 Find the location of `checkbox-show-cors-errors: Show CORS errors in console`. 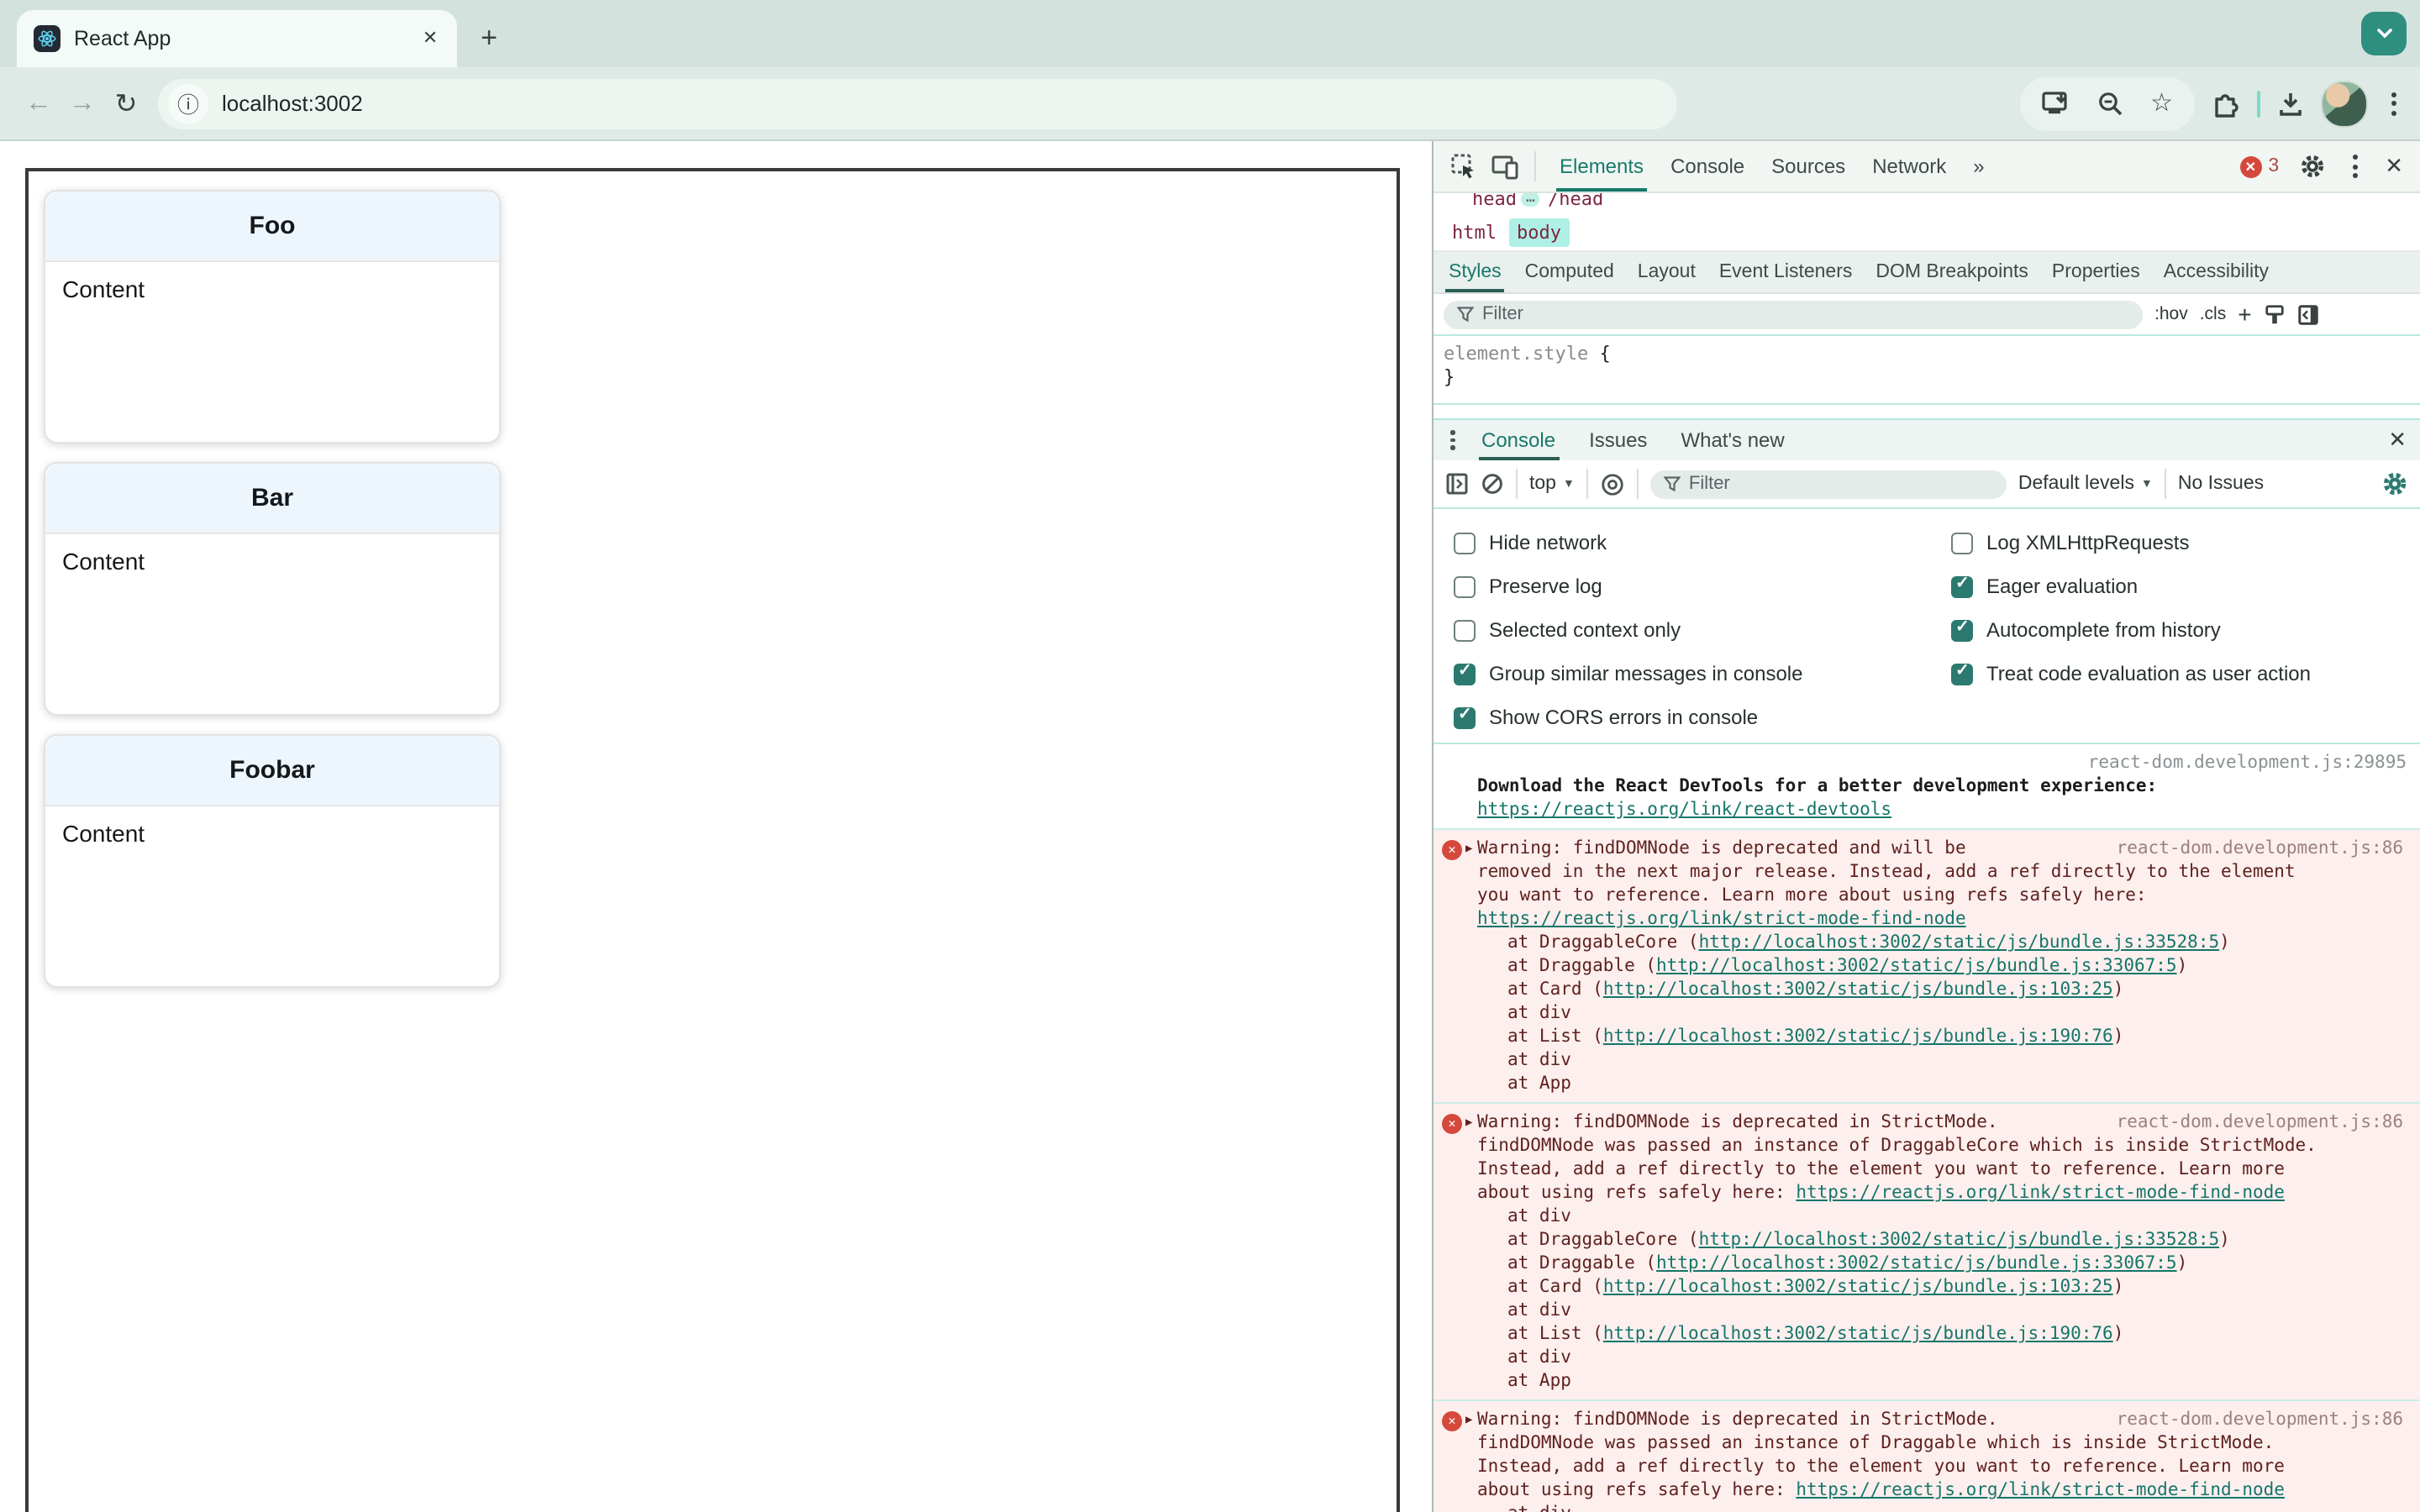

checkbox-show-cors-errors: Show CORS errors in console is located at coordinates (1703, 717).